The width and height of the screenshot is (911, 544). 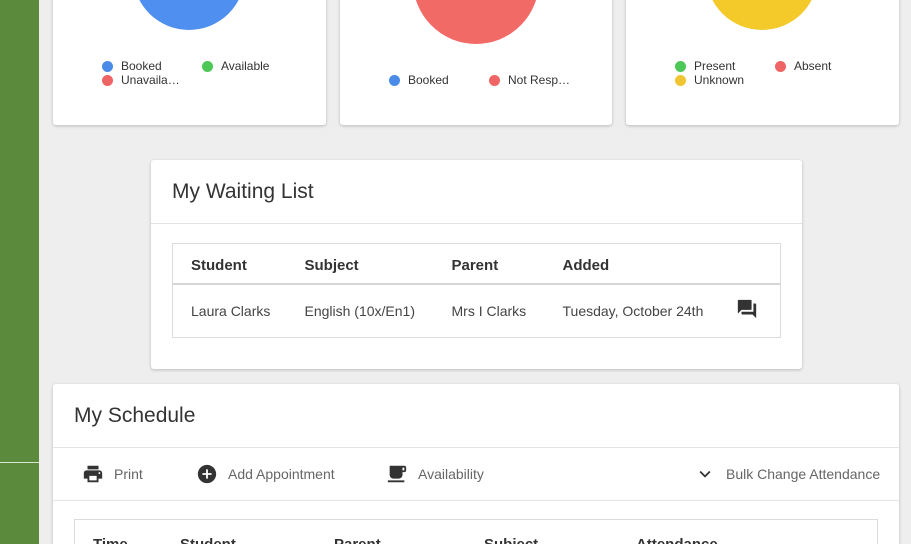 I want to click on availability-button: Availability, so click(x=435, y=474).